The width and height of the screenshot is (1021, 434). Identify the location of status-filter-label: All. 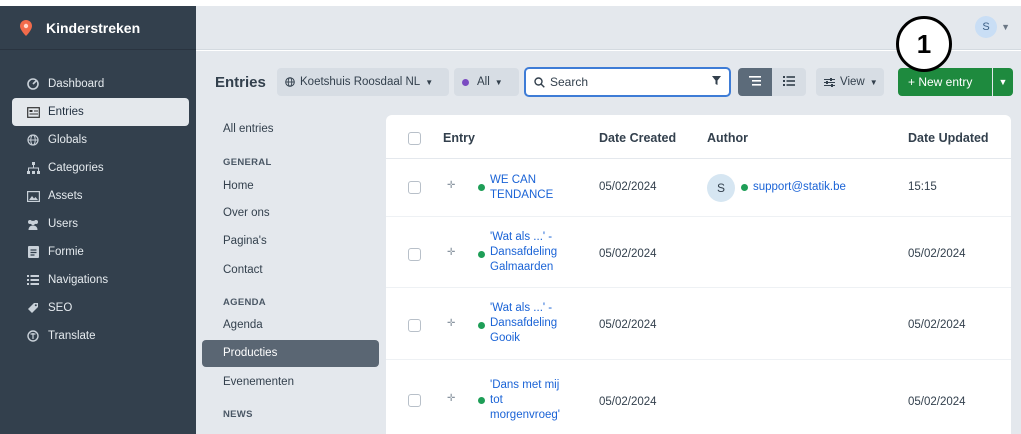
(483, 82).